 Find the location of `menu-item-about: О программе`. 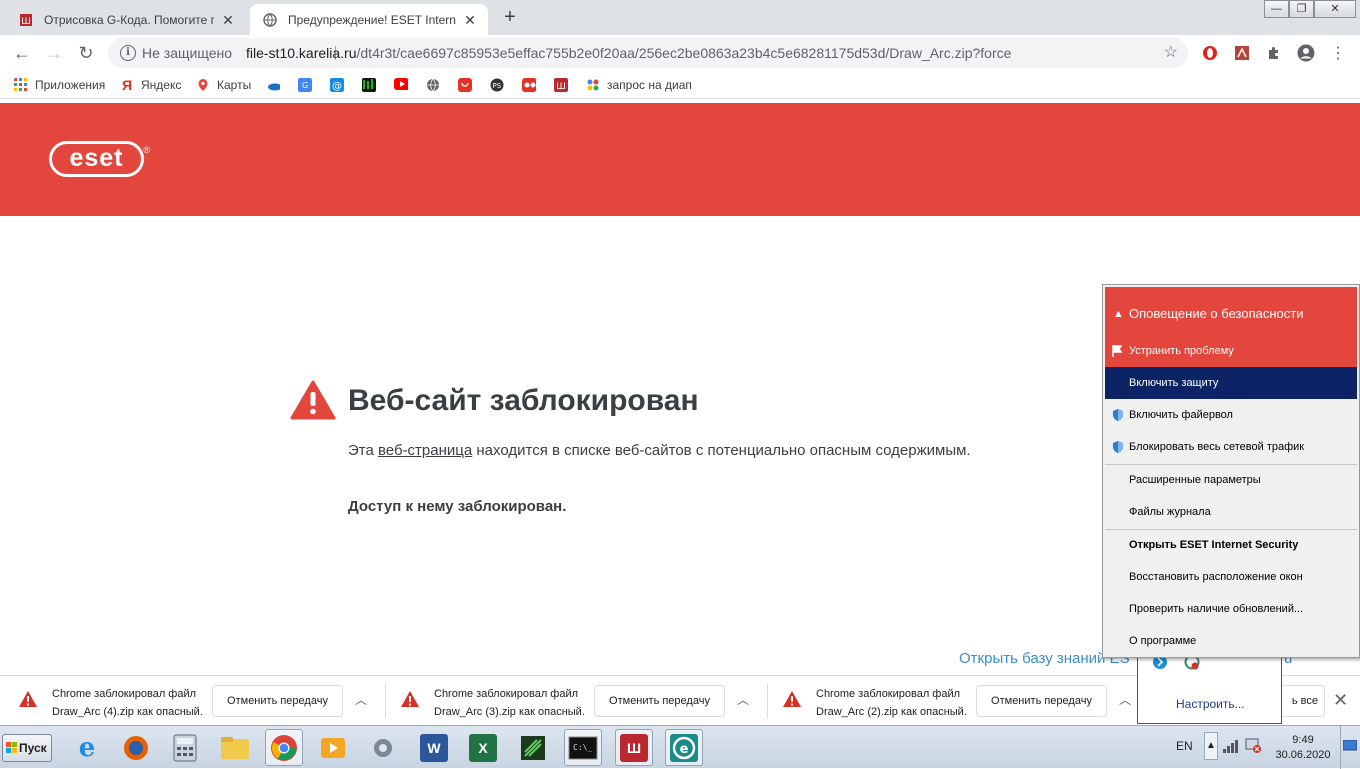

menu-item-about: О программе is located at coordinates (1231, 641).